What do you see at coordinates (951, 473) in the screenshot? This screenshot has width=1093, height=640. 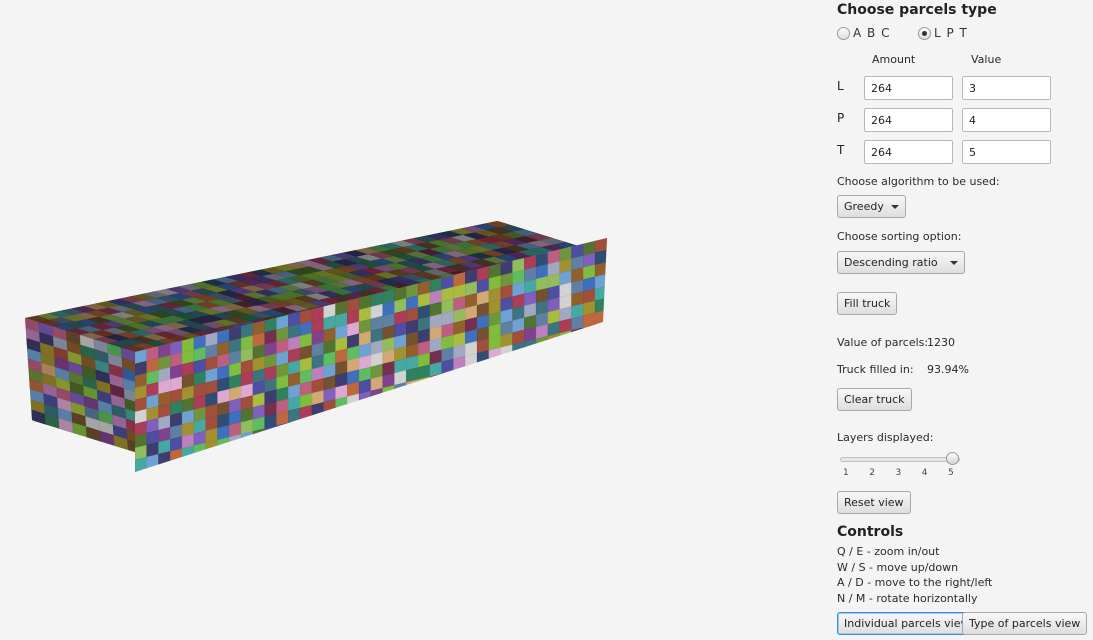 I see `layers-tick-label: 5` at bounding box center [951, 473].